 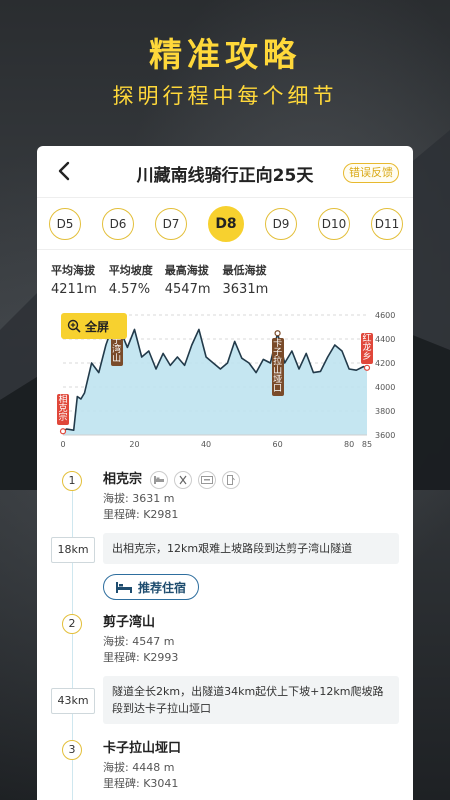 I want to click on stat-item: 平均海拔 4211m, so click(x=74, y=279).